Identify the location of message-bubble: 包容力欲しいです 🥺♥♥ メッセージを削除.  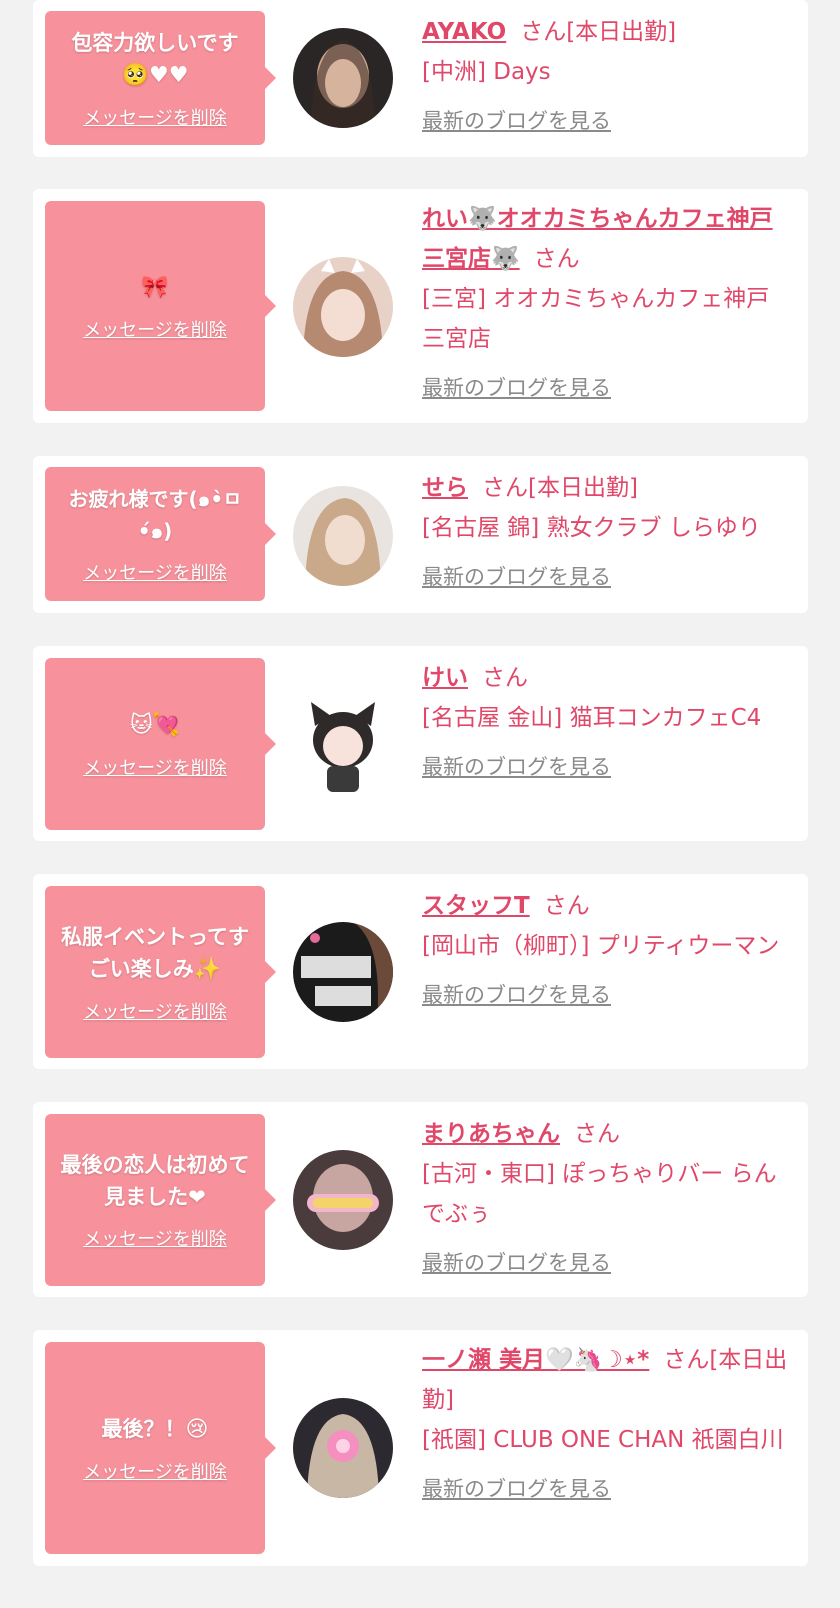
(160, 78).